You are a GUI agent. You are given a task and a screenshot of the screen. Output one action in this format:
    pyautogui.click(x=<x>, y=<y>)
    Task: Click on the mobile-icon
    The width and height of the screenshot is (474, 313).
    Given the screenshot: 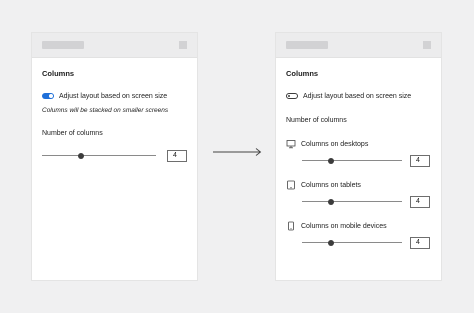 What is the action you would take?
    pyautogui.click(x=291, y=226)
    